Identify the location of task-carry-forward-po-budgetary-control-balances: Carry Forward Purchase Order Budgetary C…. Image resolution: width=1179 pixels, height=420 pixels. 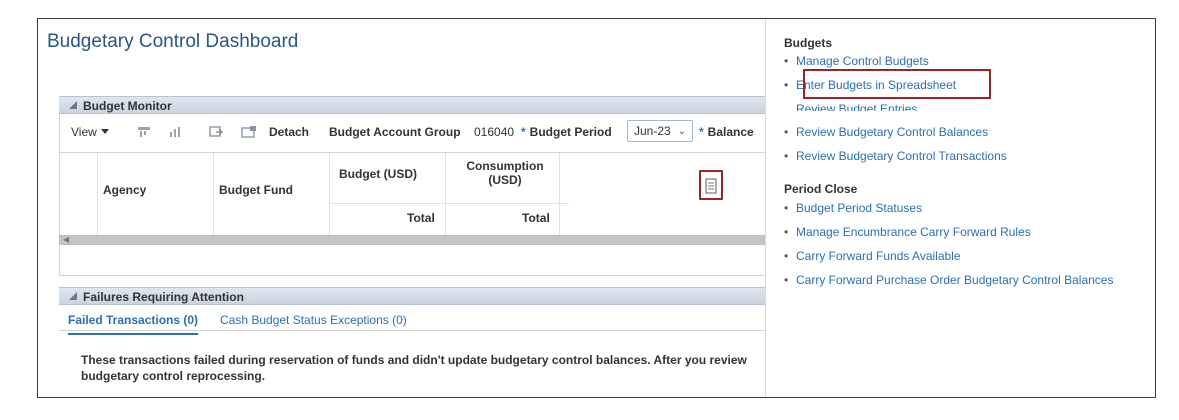
(948, 280).